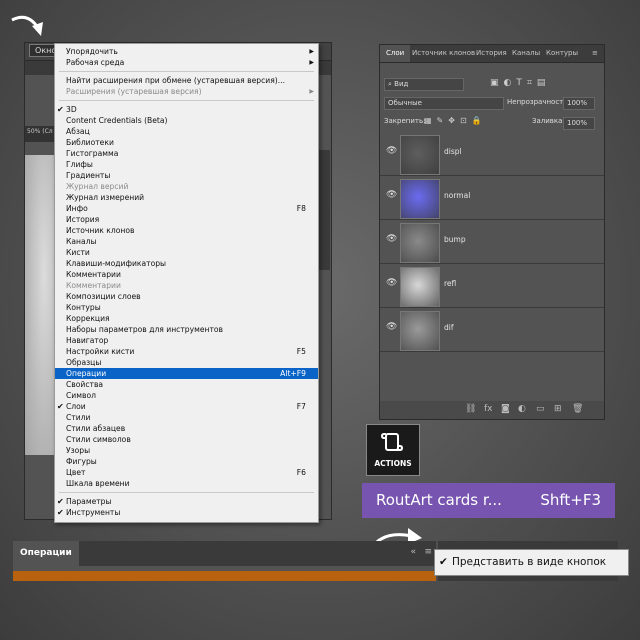 The image size is (640, 640). Describe the element at coordinates (76, 472) in the screenshot. I see `menu-item-label: Цвет` at that location.